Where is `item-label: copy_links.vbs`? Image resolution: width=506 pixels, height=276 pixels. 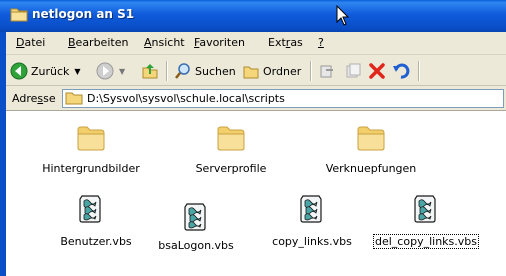
item-label: copy_links.vbs is located at coordinates (312, 241).